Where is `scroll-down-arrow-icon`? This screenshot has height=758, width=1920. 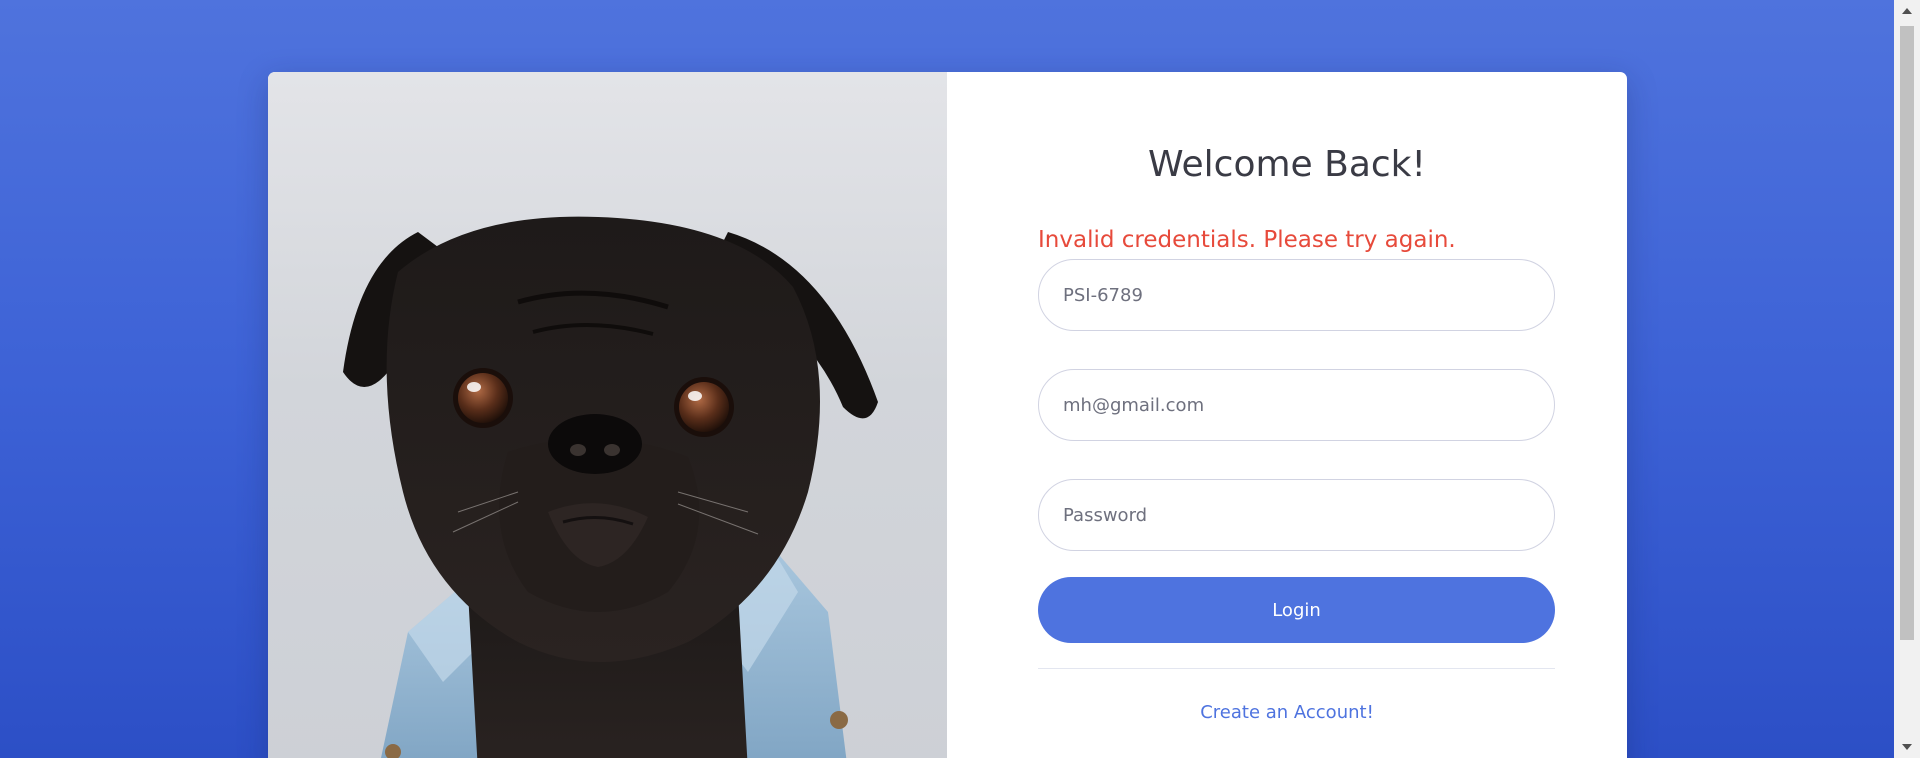 scroll-down-arrow-icon is located at coordinates (1907, 747).